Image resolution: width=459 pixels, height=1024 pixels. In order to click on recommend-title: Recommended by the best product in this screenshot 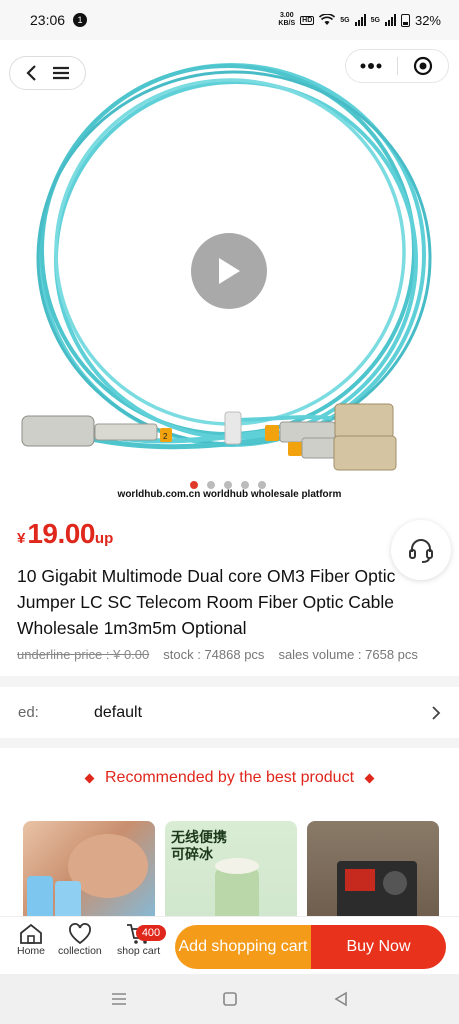, I will do `click(229, 778)`.